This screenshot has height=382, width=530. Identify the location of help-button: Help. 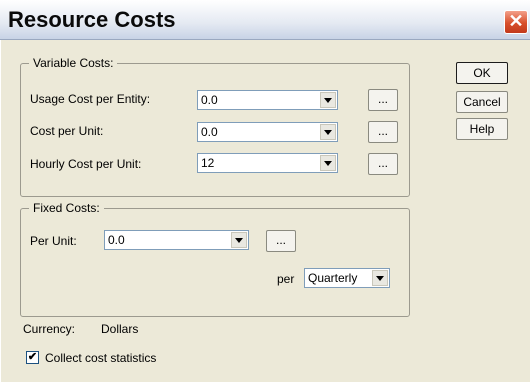
(482, 129).